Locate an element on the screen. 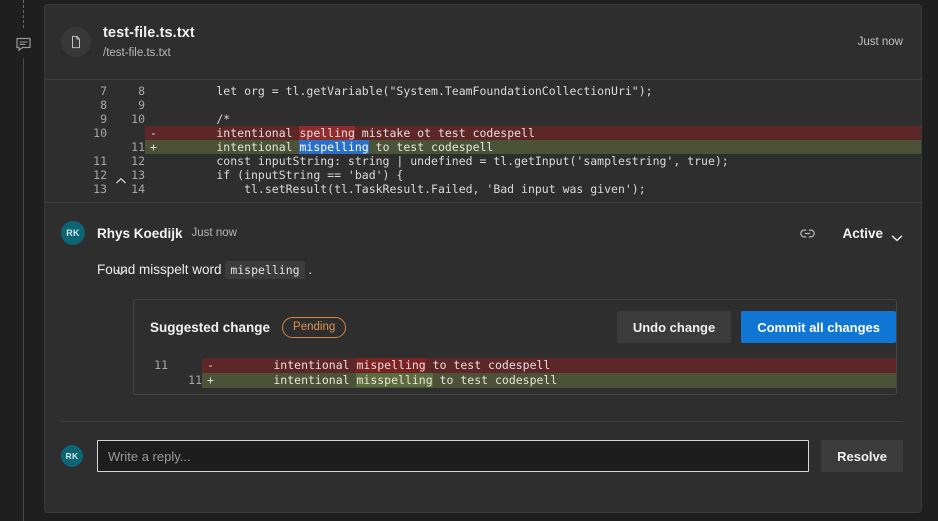  file-timestamp: Just now is located at coordinates (880, 42).